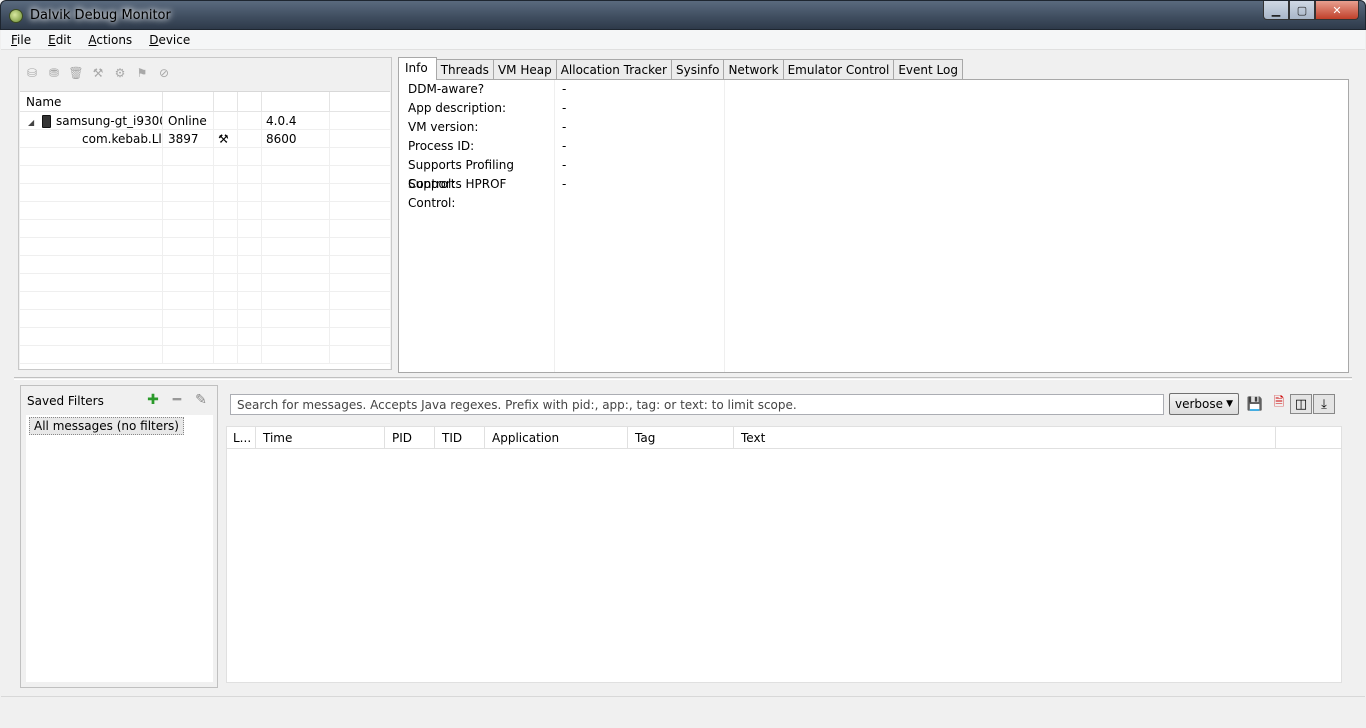 The width and height of the screenshot is (1366, 728). I want to click on process-pid: 3897, so click(188, 138).